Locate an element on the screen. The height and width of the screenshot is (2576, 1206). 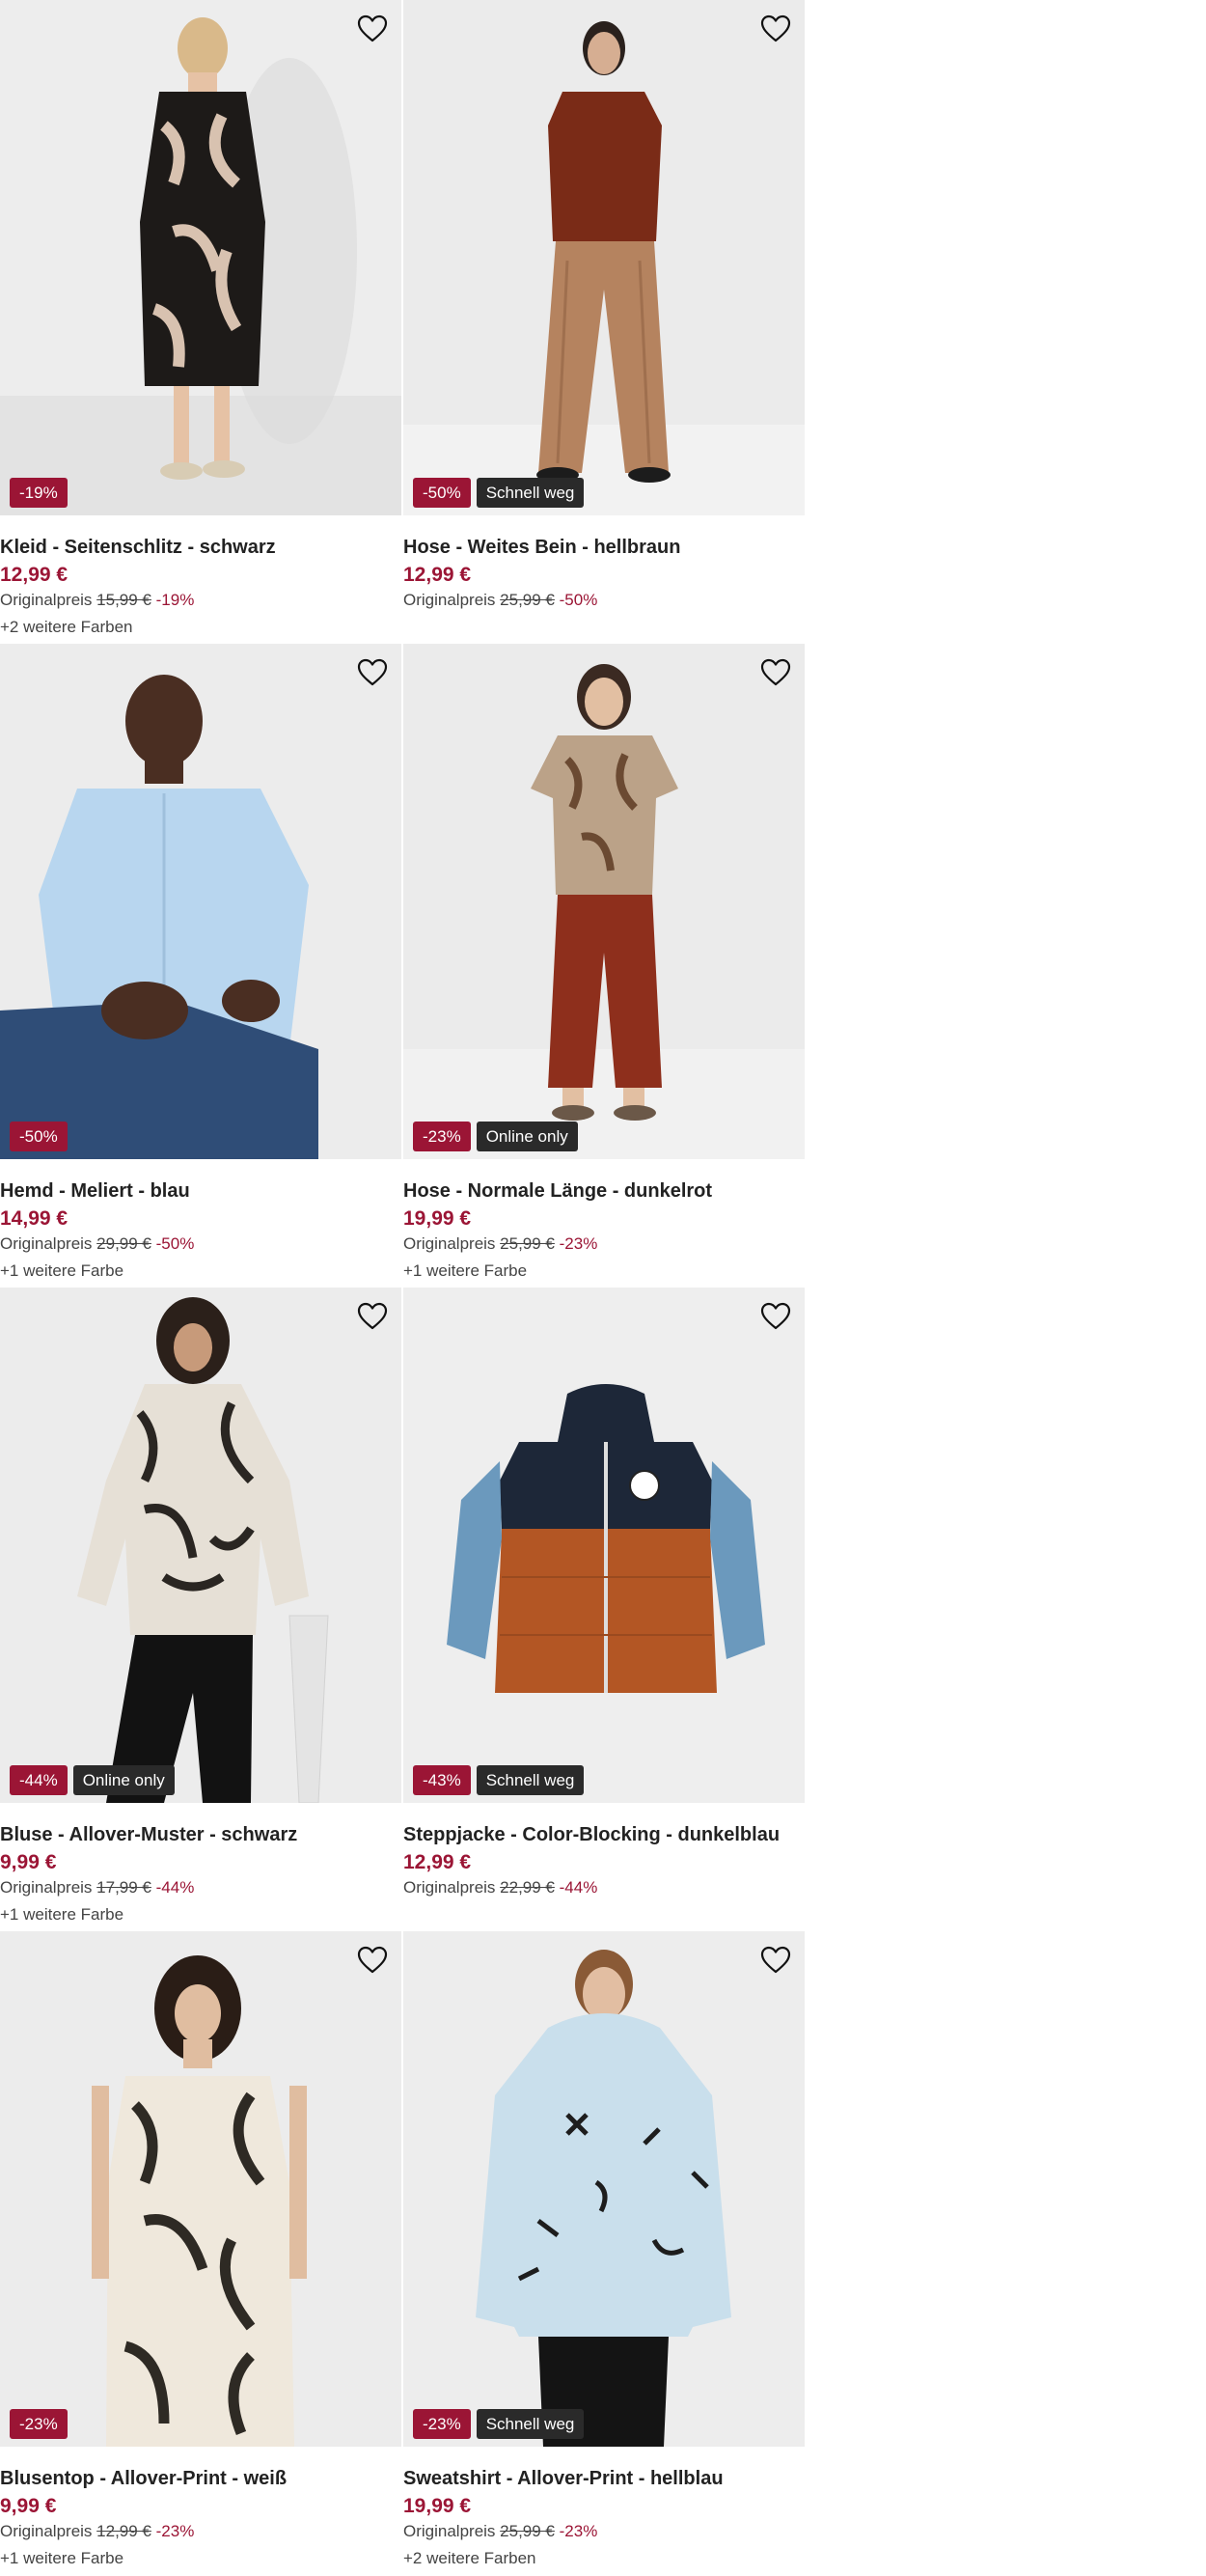
discount-badge: -50% is located at coordinates (442, 493).